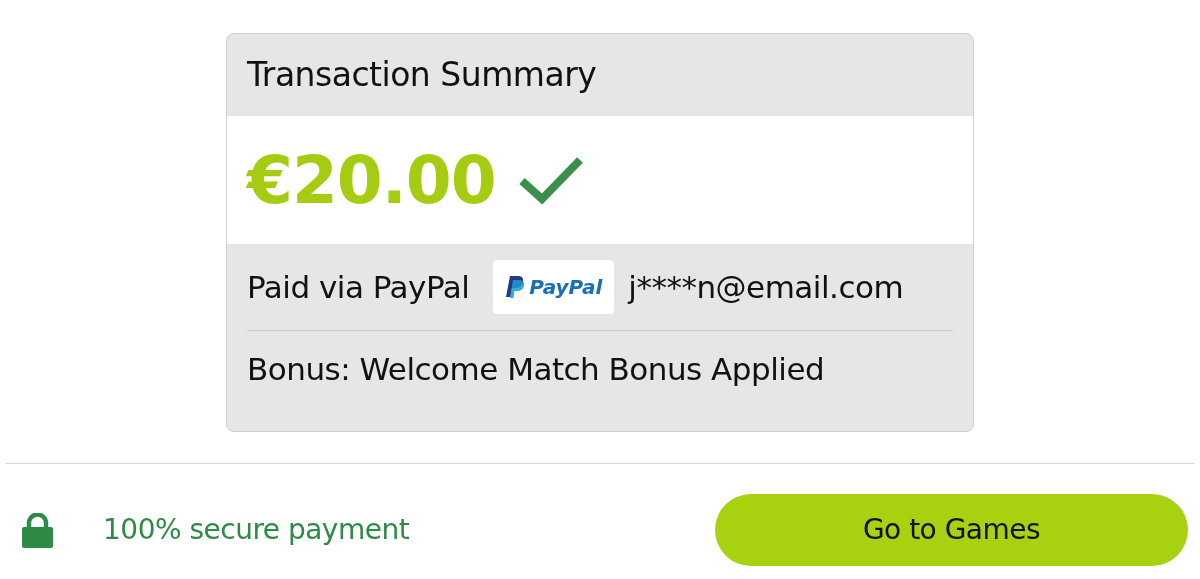 The image size is (1200, 579). What do you see at coordinates (951, 530) in the screenshot?
I see `go-to-games-button: Go to Games` at bounding box center [951, 530].